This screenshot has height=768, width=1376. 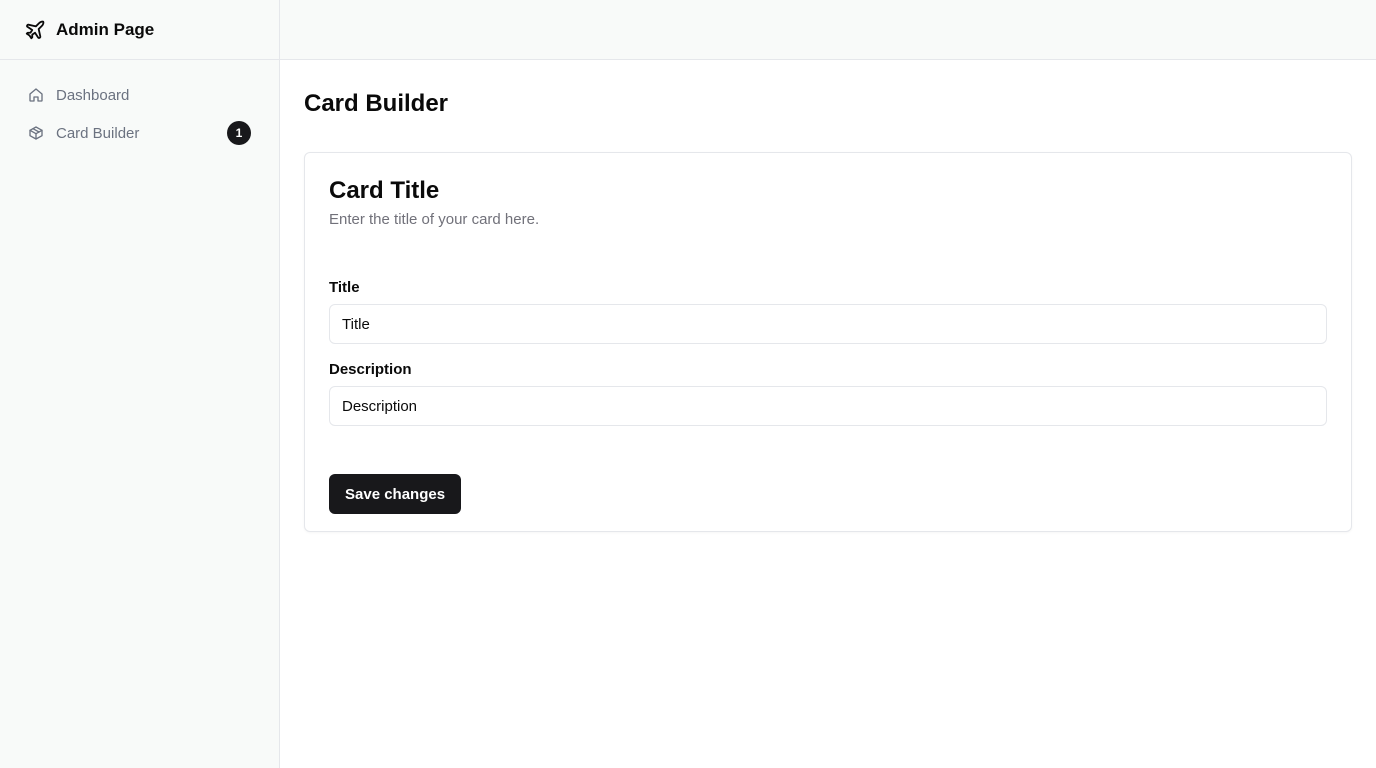 What do you see at coordinates (36, 95) in the screenshot?
I see `home-icon` at bounding box center [36, 95].